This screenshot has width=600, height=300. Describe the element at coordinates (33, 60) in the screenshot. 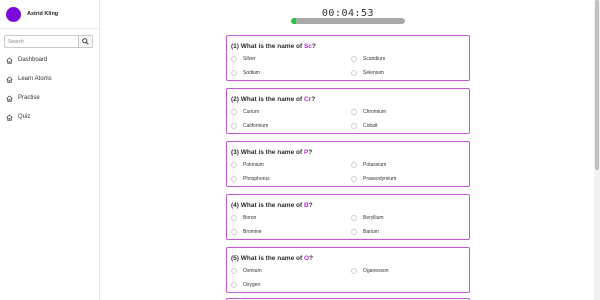

I see `sidebar-item-label: Dashboard` at that location.